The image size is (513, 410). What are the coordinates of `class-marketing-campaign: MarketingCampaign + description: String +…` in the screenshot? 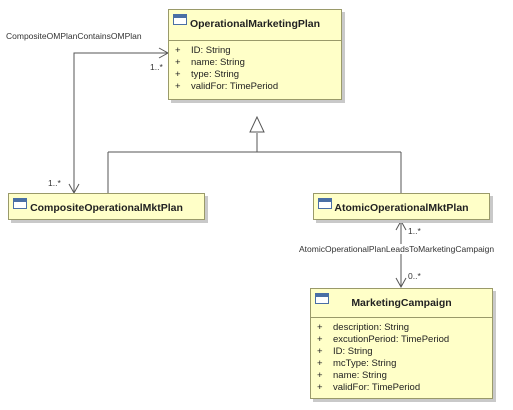 It's located at (401, 343).